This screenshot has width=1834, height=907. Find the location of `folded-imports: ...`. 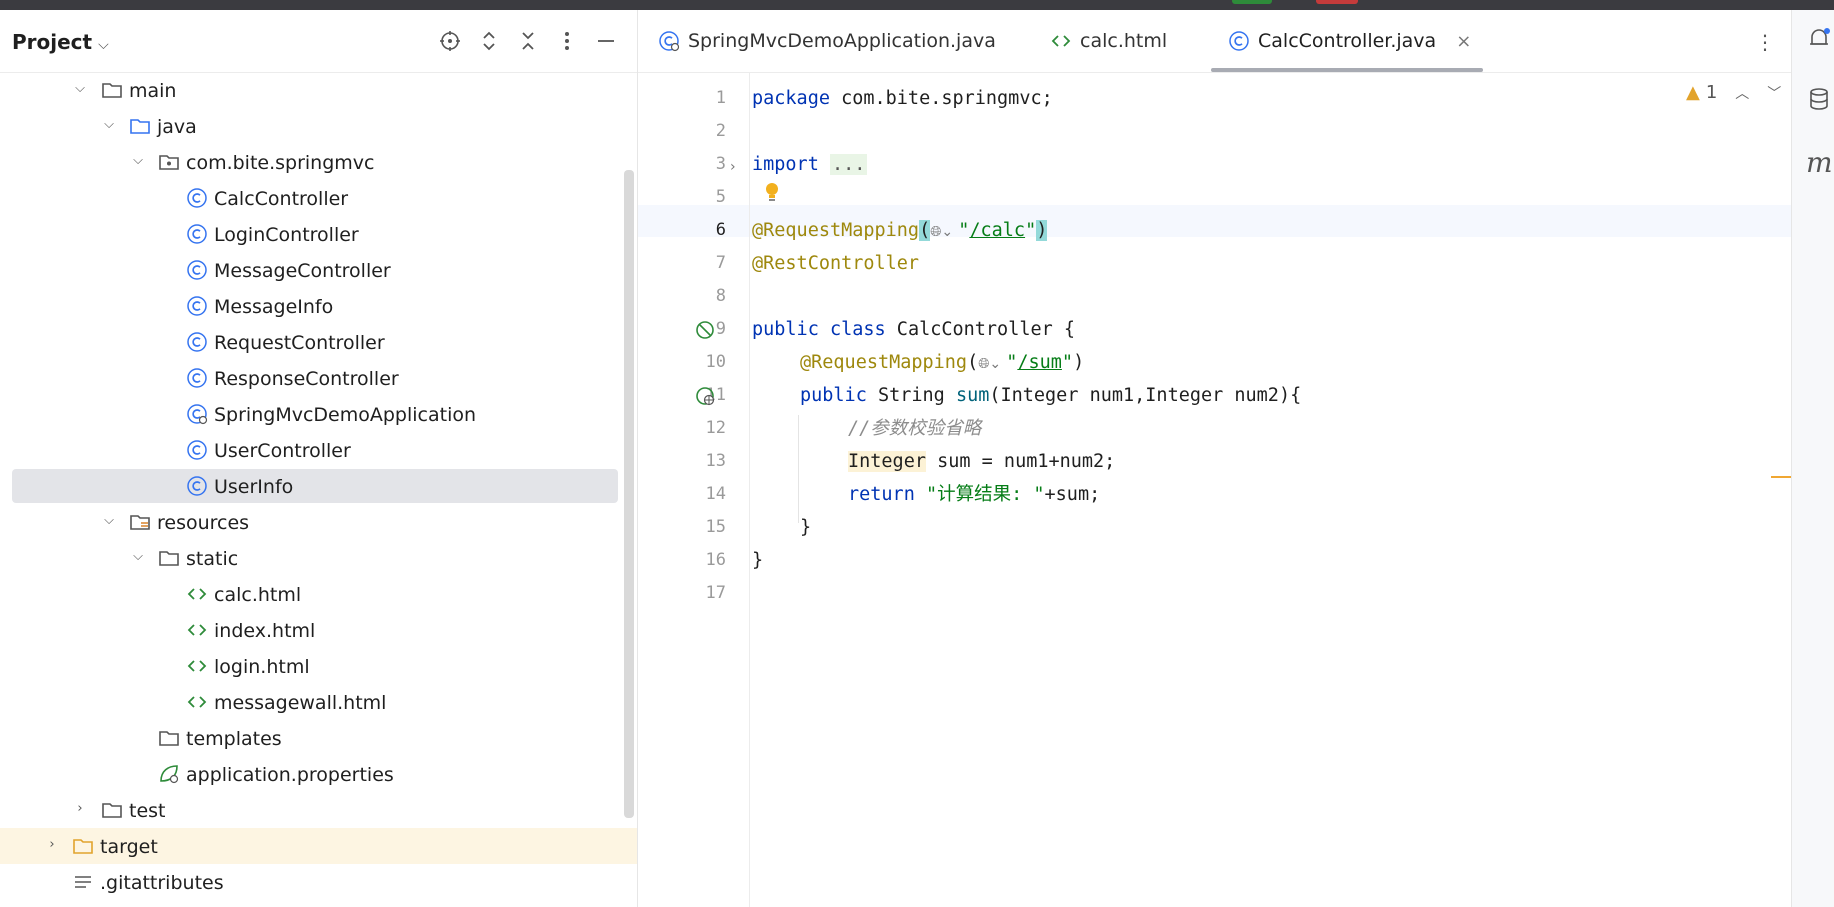

folded-imports: ... is located at coordinates (848, 164).